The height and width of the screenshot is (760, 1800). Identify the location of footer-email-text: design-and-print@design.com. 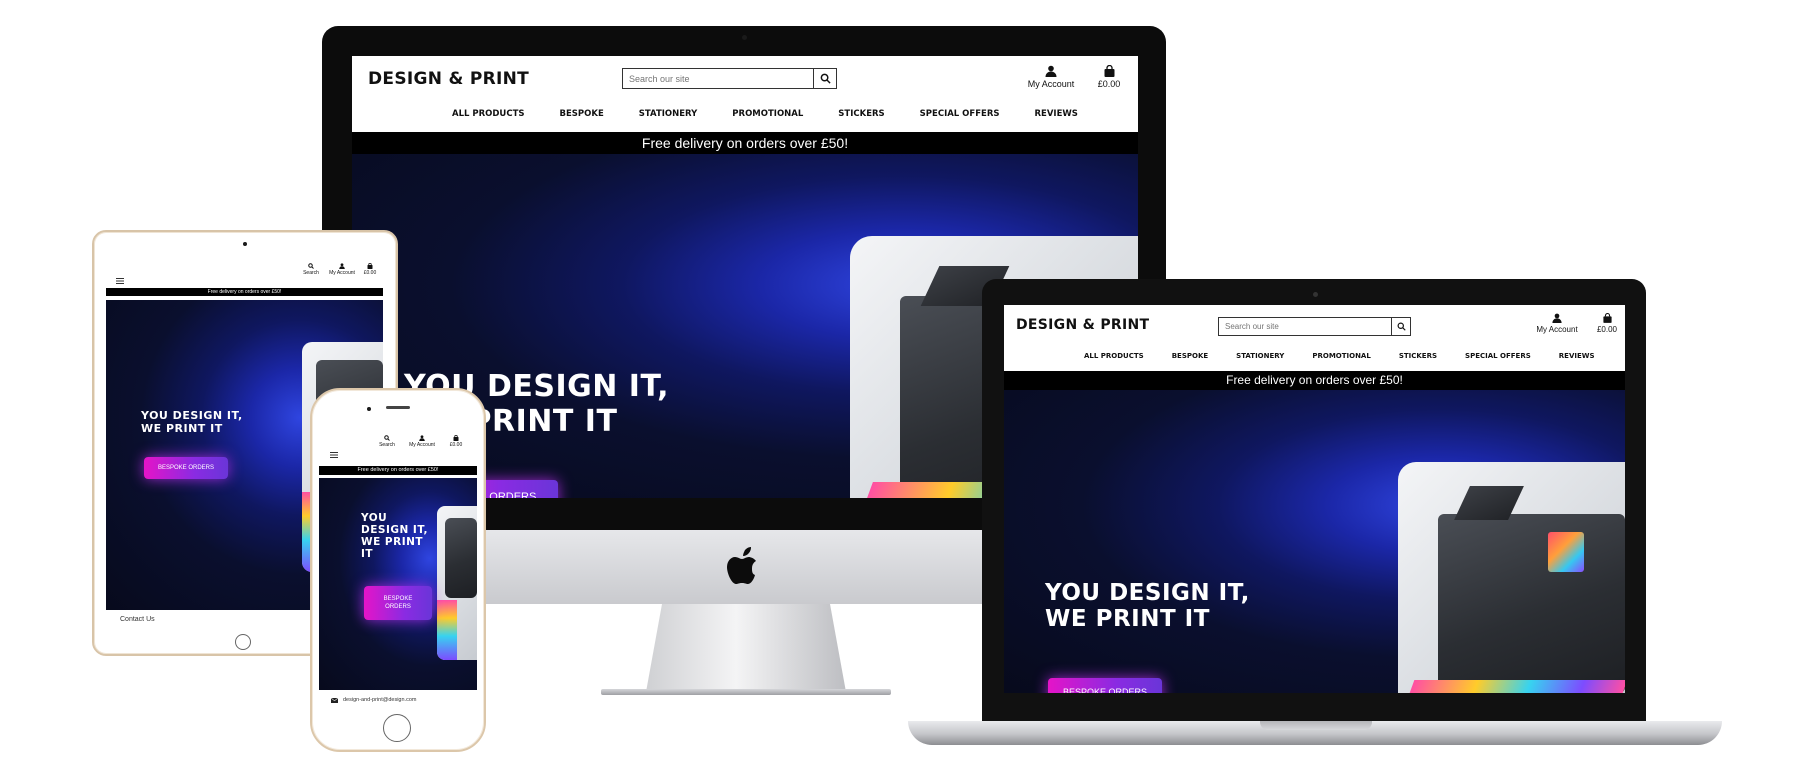
(380, 700).